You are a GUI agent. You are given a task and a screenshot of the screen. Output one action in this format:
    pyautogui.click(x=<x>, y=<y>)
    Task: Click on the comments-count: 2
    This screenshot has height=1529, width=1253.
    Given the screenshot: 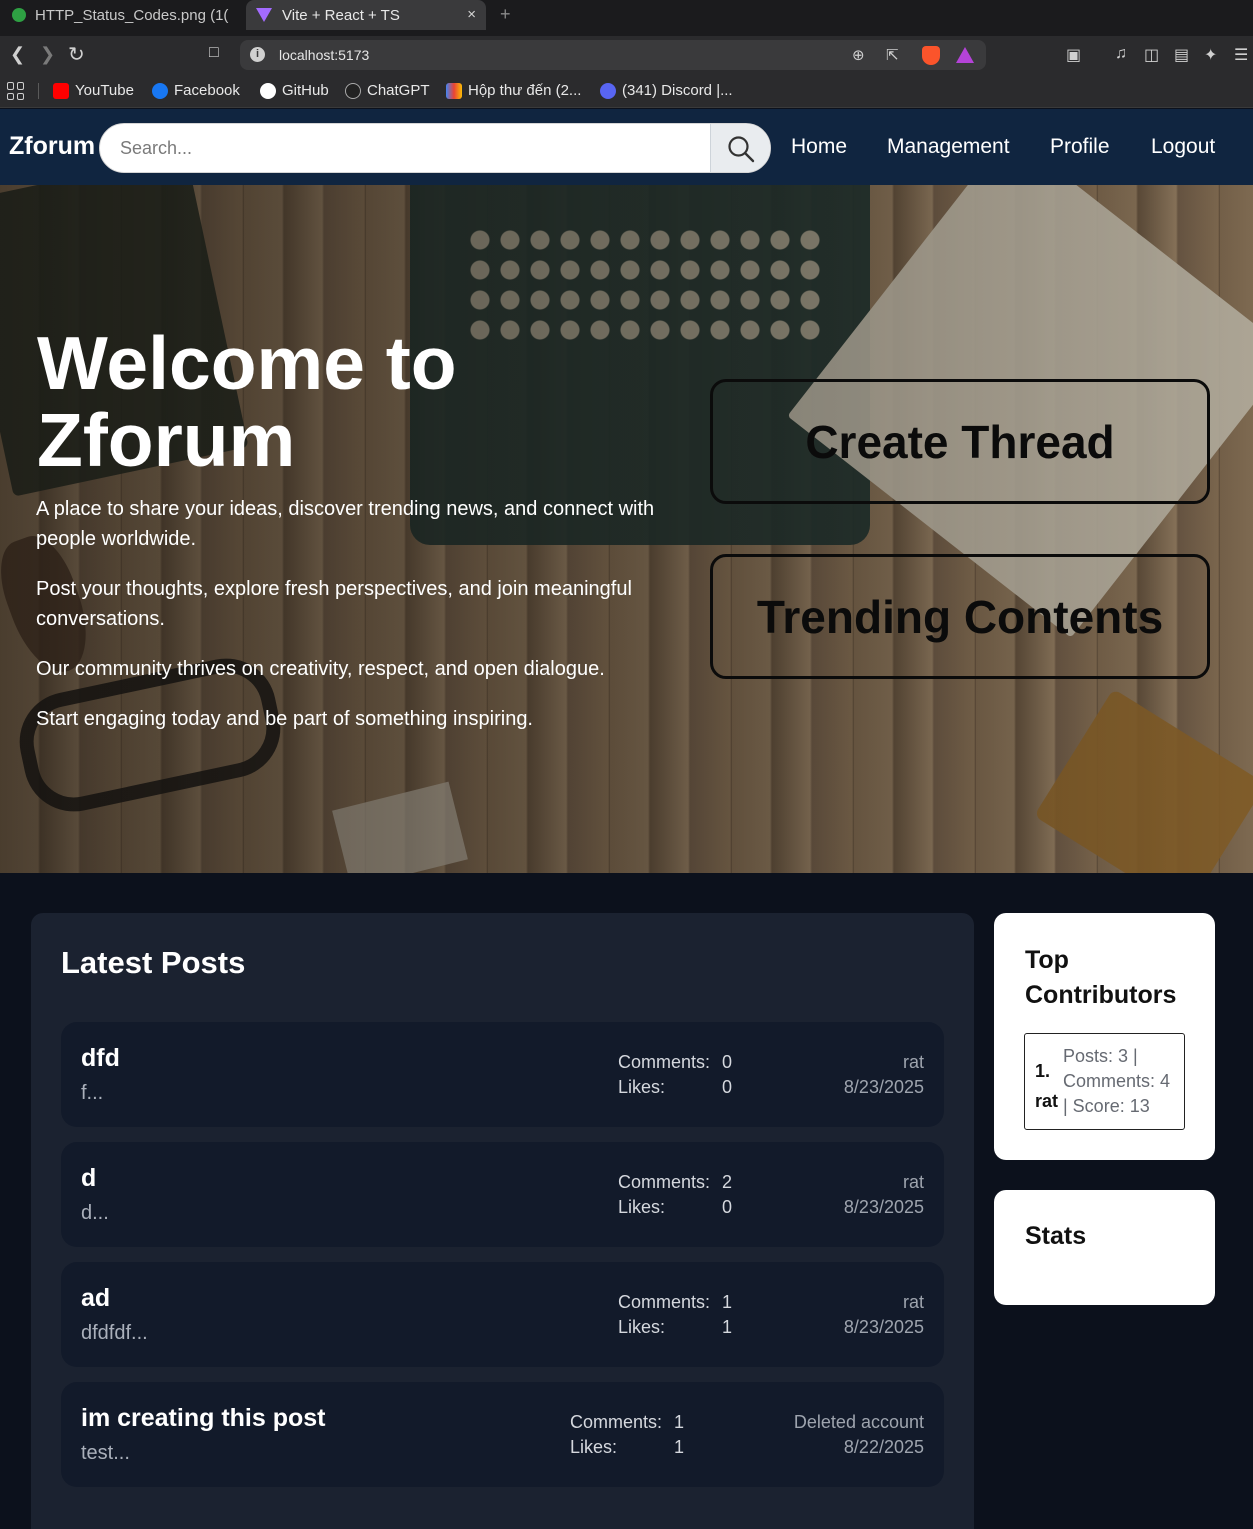 What is the action you would take?
    pyautogui.click(x=727, y=1182)
    